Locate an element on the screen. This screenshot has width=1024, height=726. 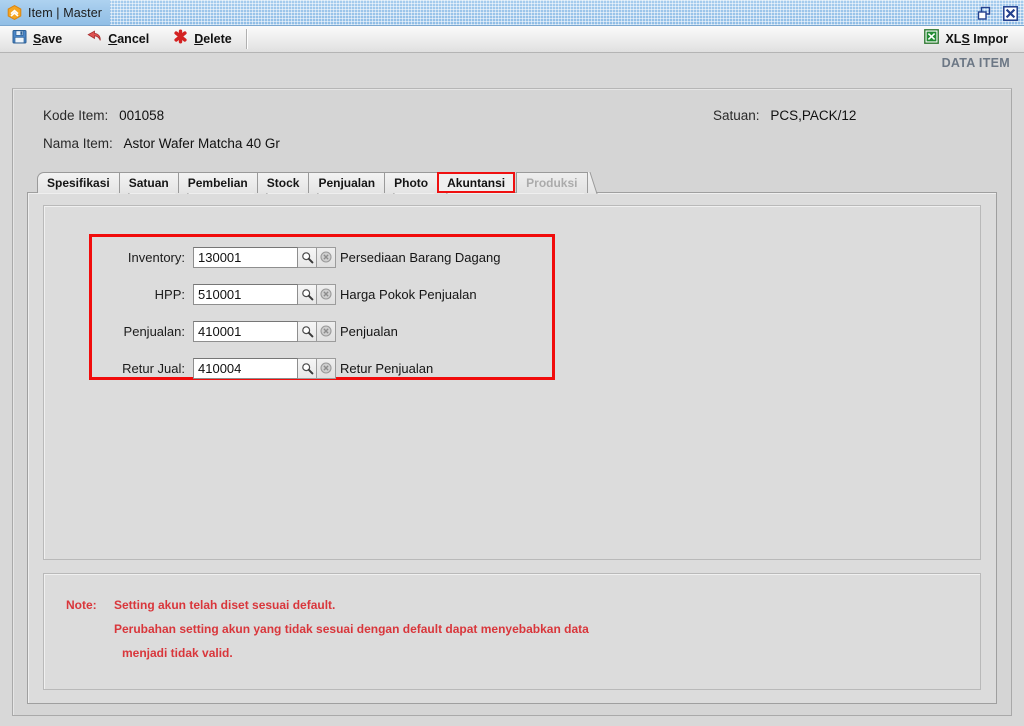
tab-akuntansi: Akuntansi is located at coordinates (476, 182).